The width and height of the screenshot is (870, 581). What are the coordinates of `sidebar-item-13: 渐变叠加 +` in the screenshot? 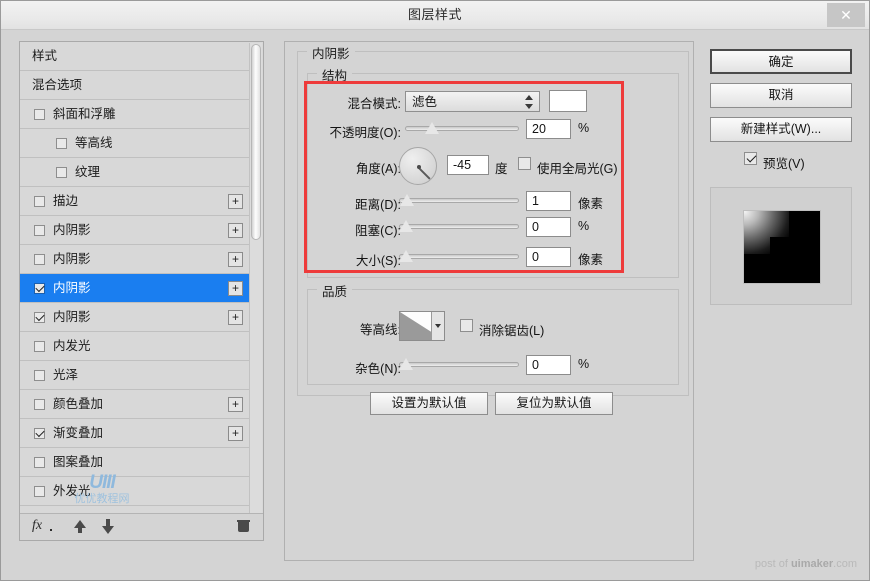 It's located at (135, 433).